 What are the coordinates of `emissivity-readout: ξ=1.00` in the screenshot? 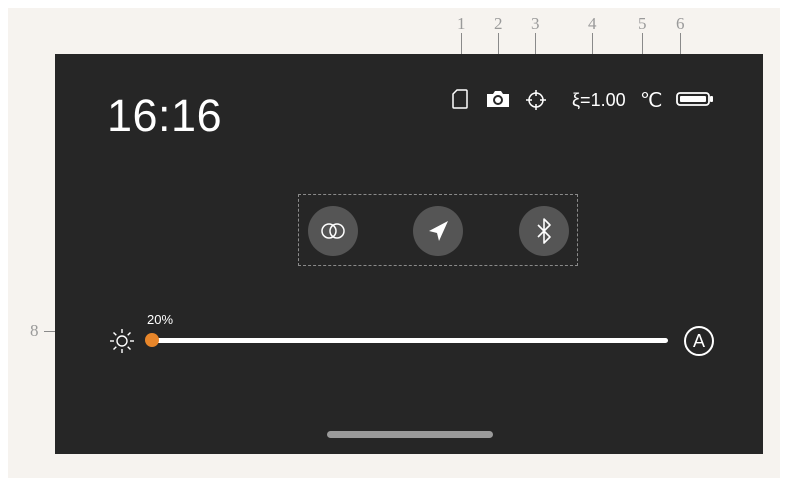 It's located at (599, 100).